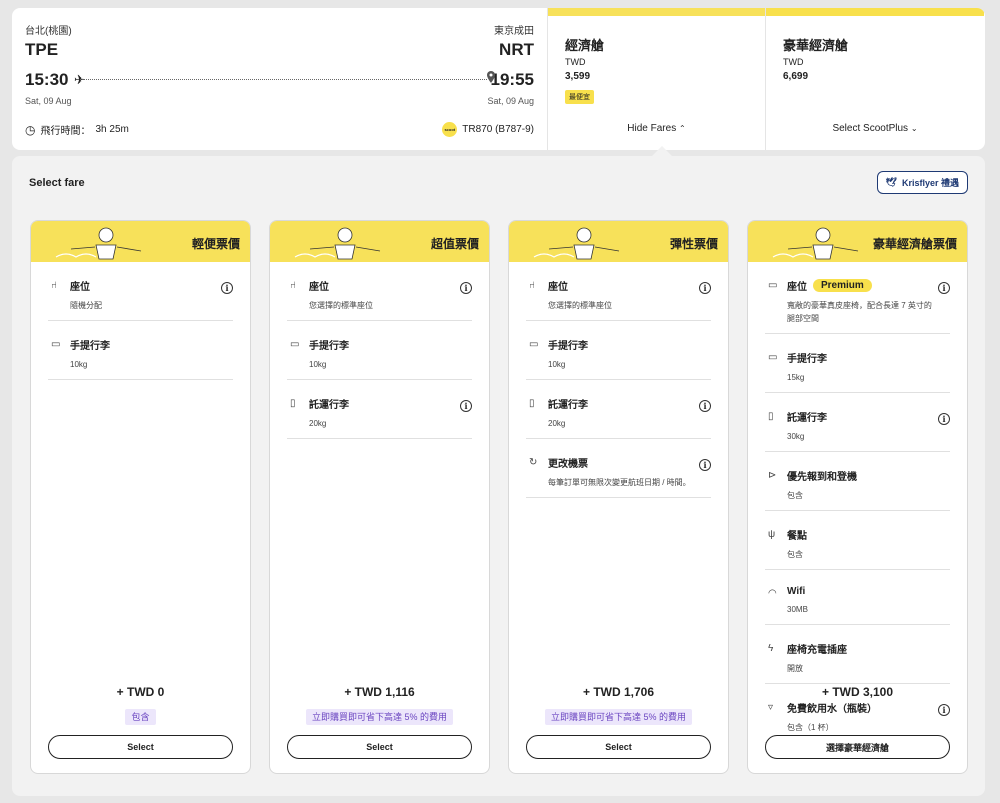 The width and height of the screenshot is (1000, 803). Describe the element at coordinates (215, 244) in the screenshot. I see `fare-title: 輕便票價` at that location.